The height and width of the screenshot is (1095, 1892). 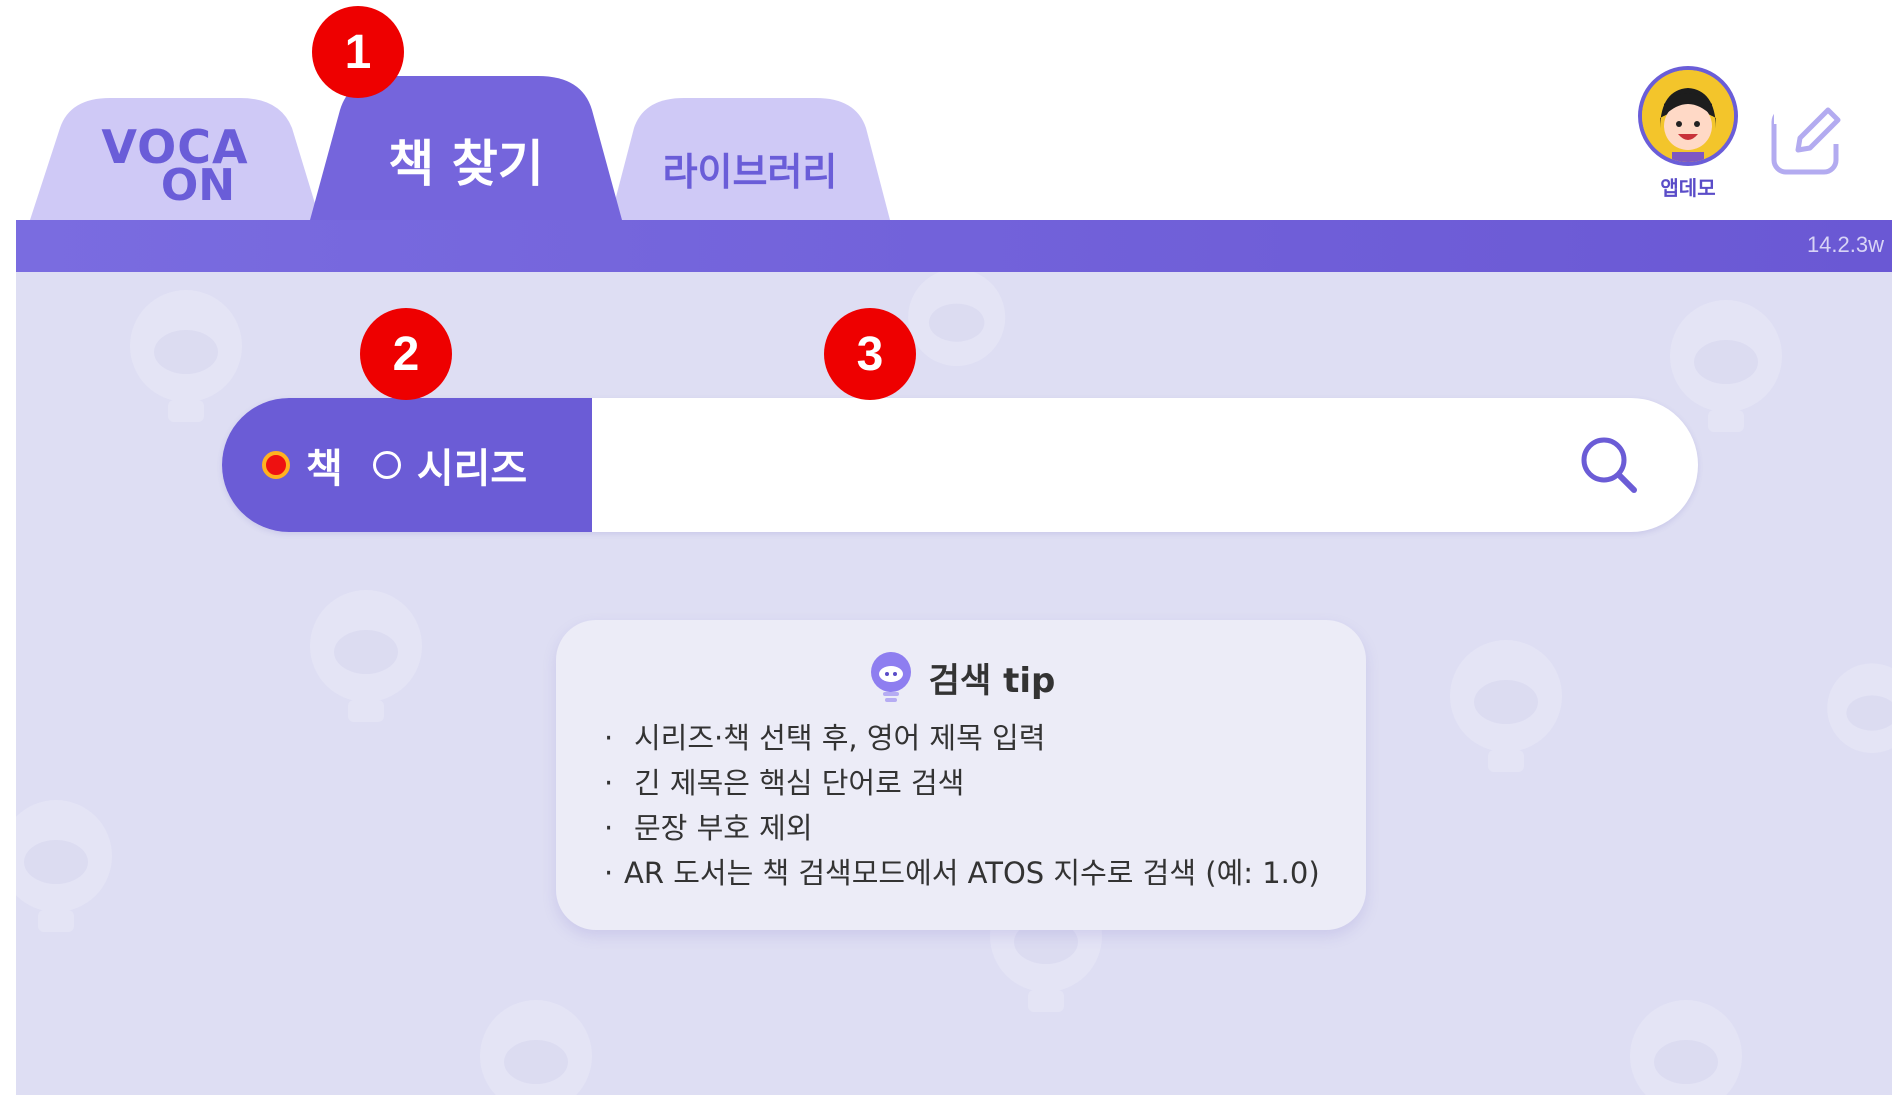 I want to click on tab-voca-on: VOCA ON, so click(x=175, y=159).